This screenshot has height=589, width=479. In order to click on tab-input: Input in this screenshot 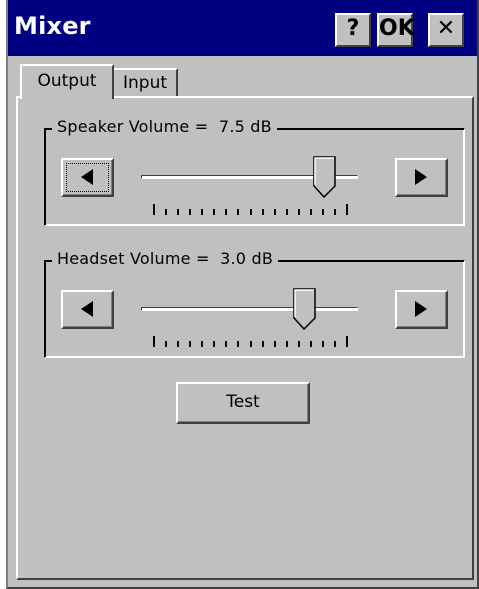, I will do `click(145, 82)`.